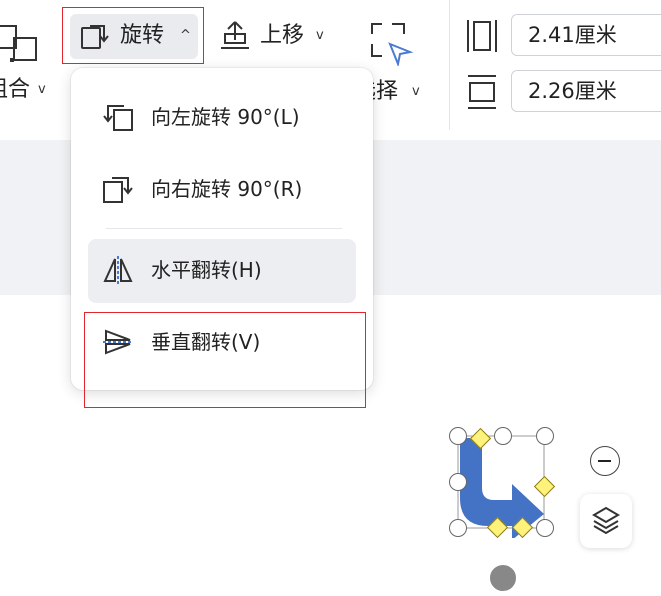  I want to click on resize-handle-top, so click(503, 436).